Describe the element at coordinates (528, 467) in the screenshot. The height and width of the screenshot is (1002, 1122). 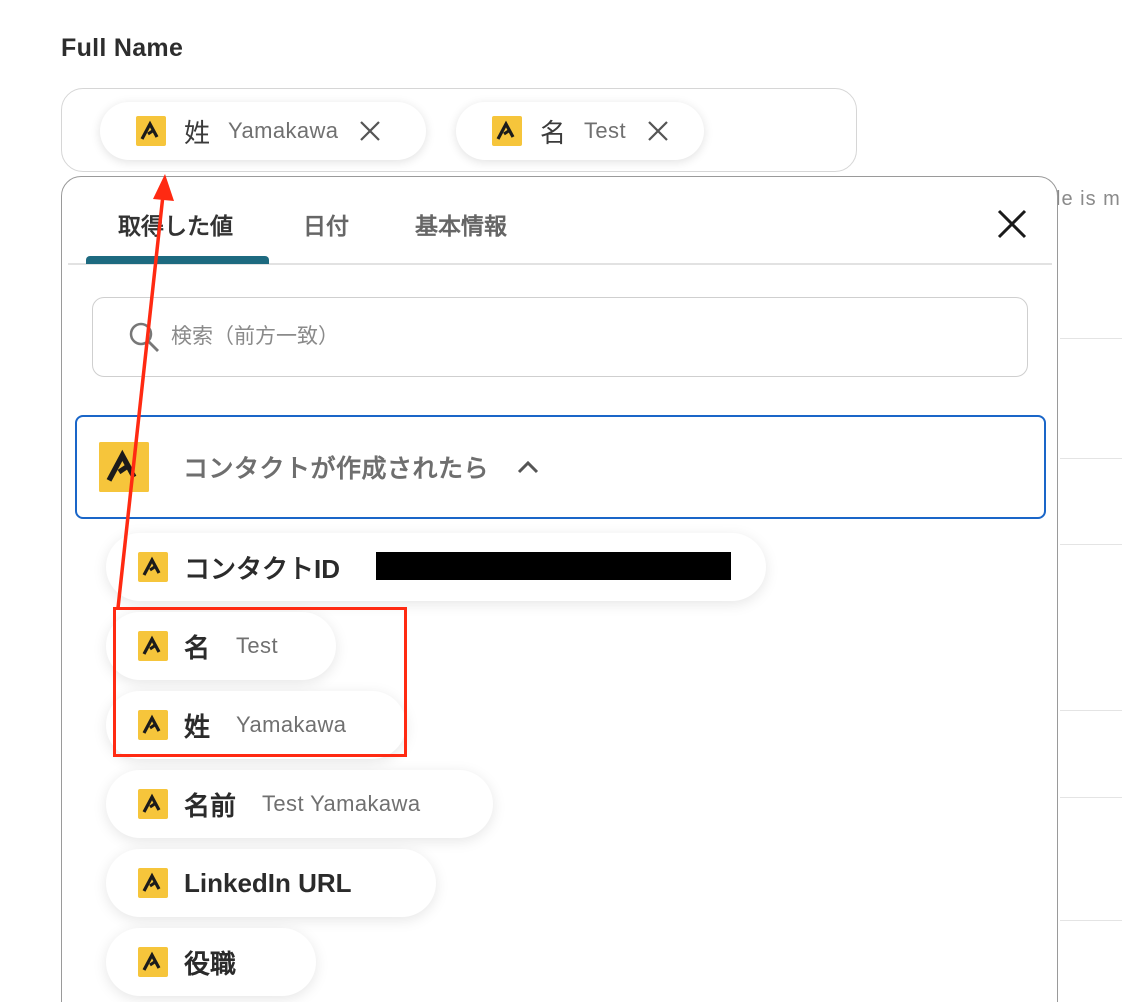
I see `chevron-up-icon` at that location.